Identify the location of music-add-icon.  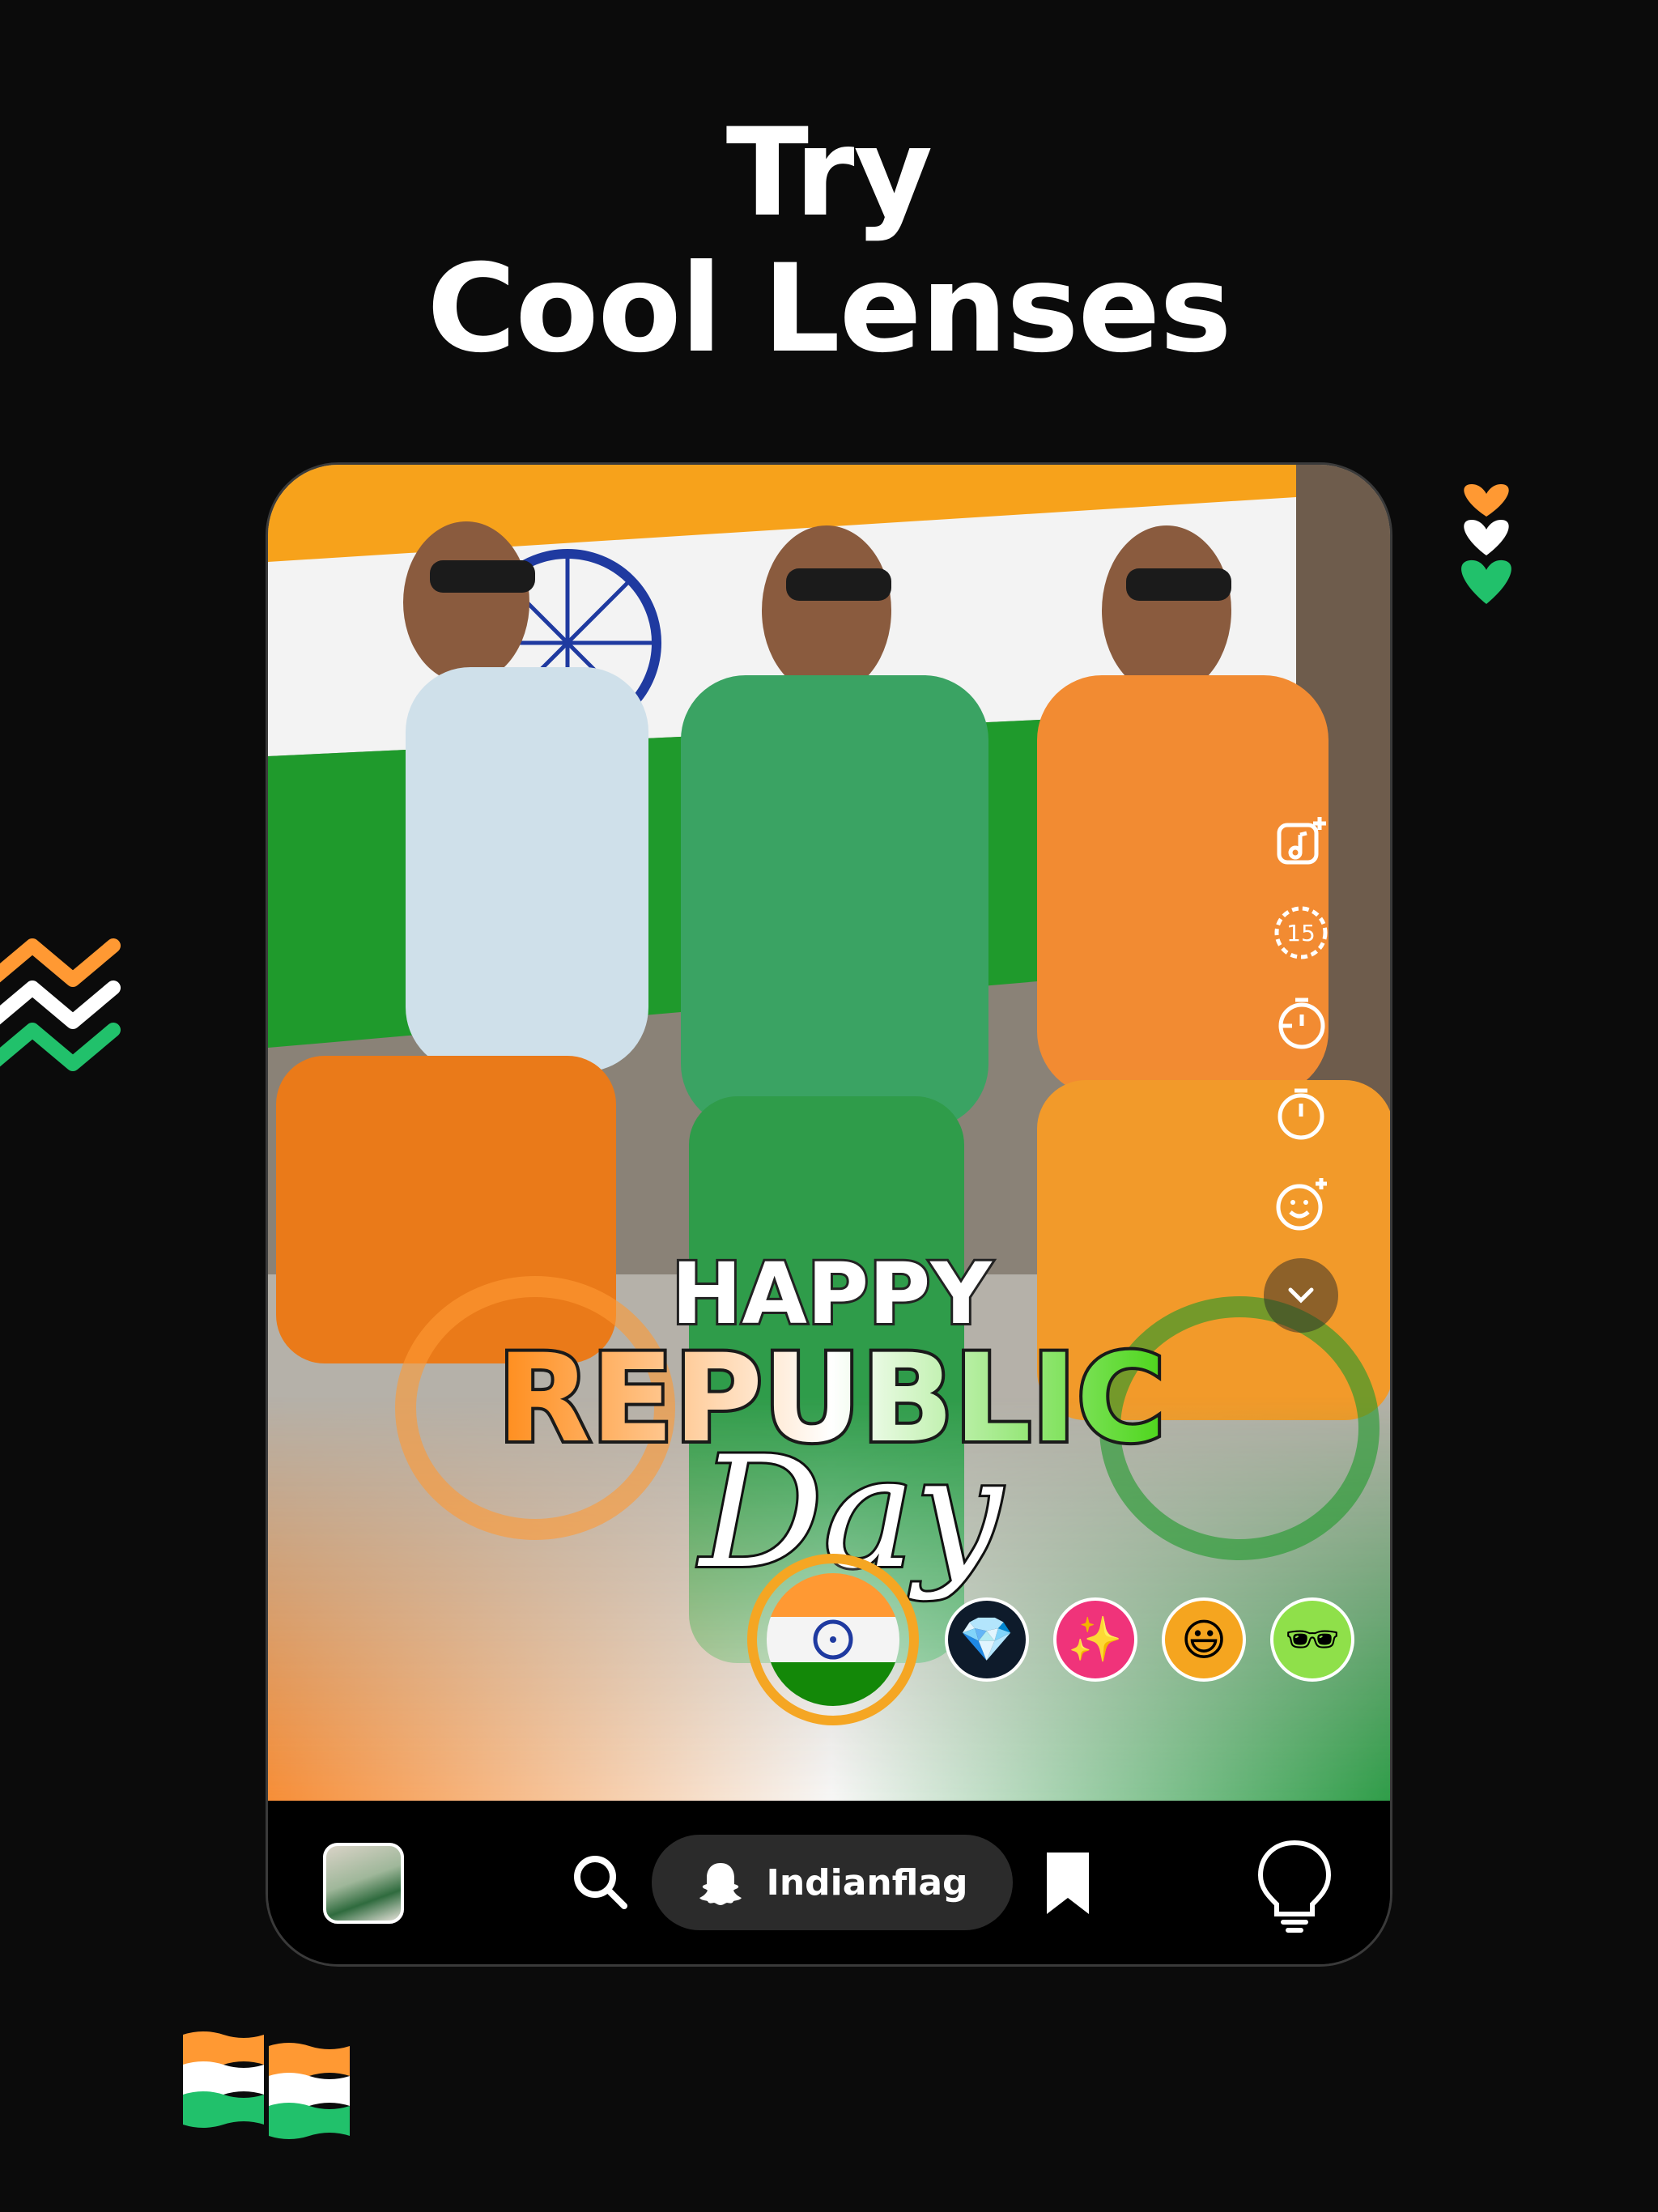
(1301, 841).